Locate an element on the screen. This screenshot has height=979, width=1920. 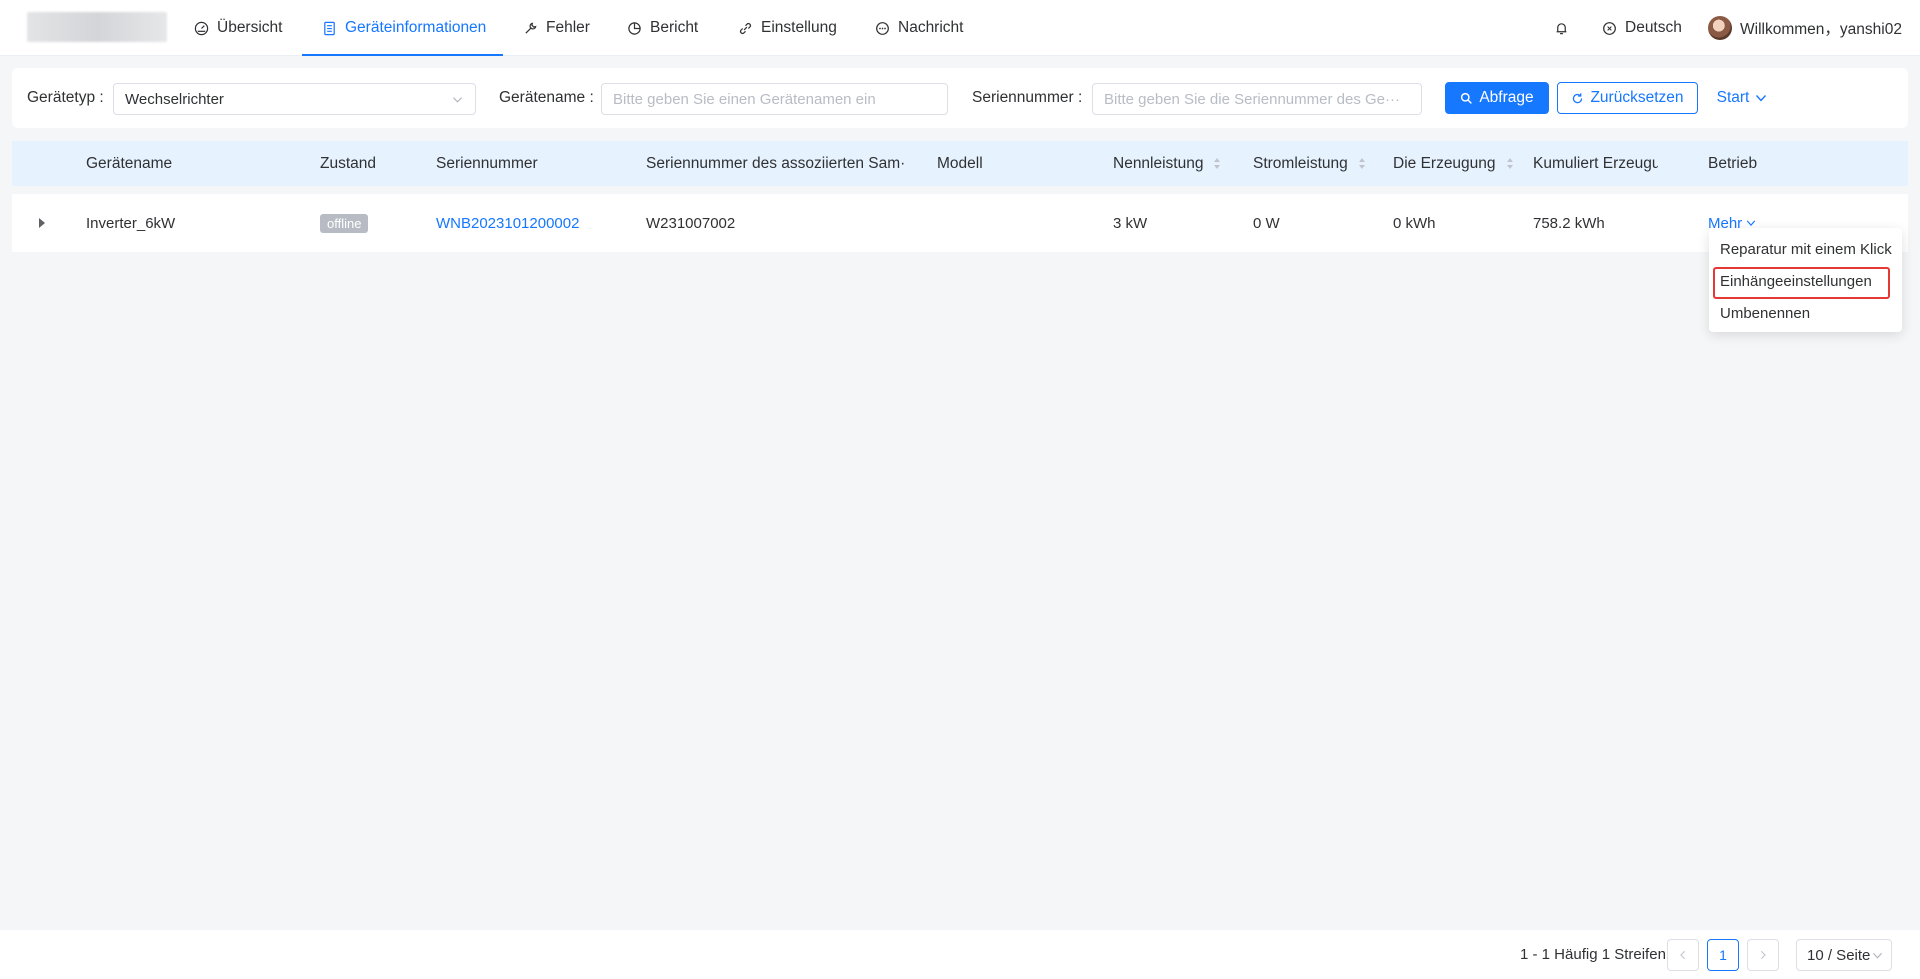
pagination-total: 1 - 1 Häufig 1 Streifen is located at coordinates (1593, 954).